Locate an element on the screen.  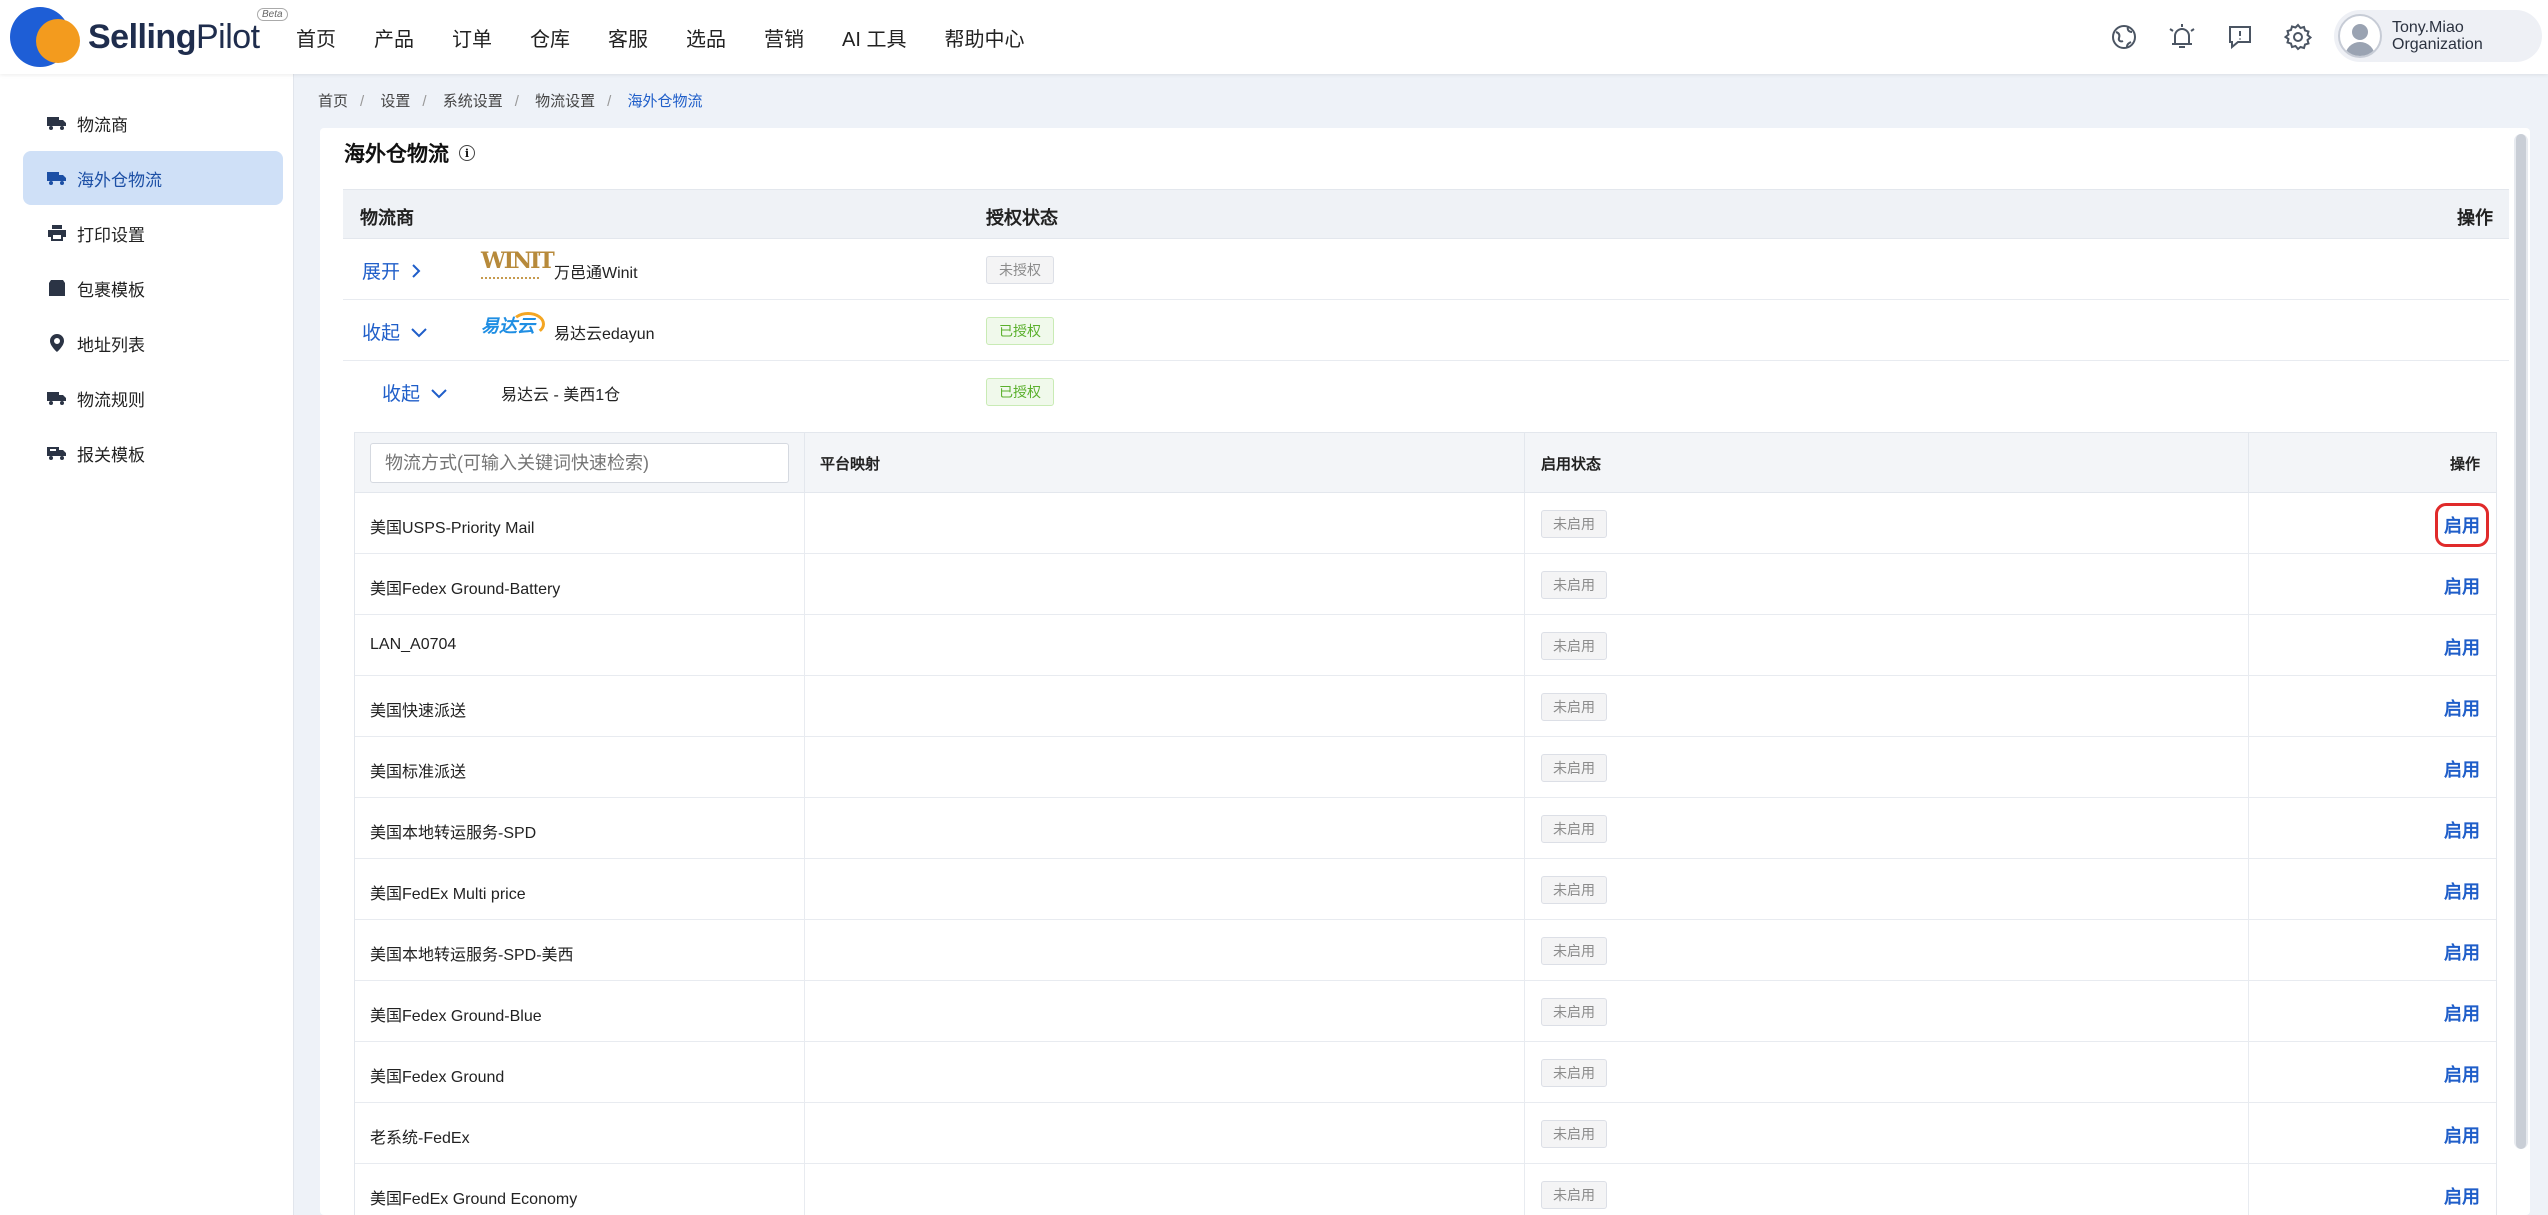
method-name: LAN_A0704 is located at coordinates (413, 644).